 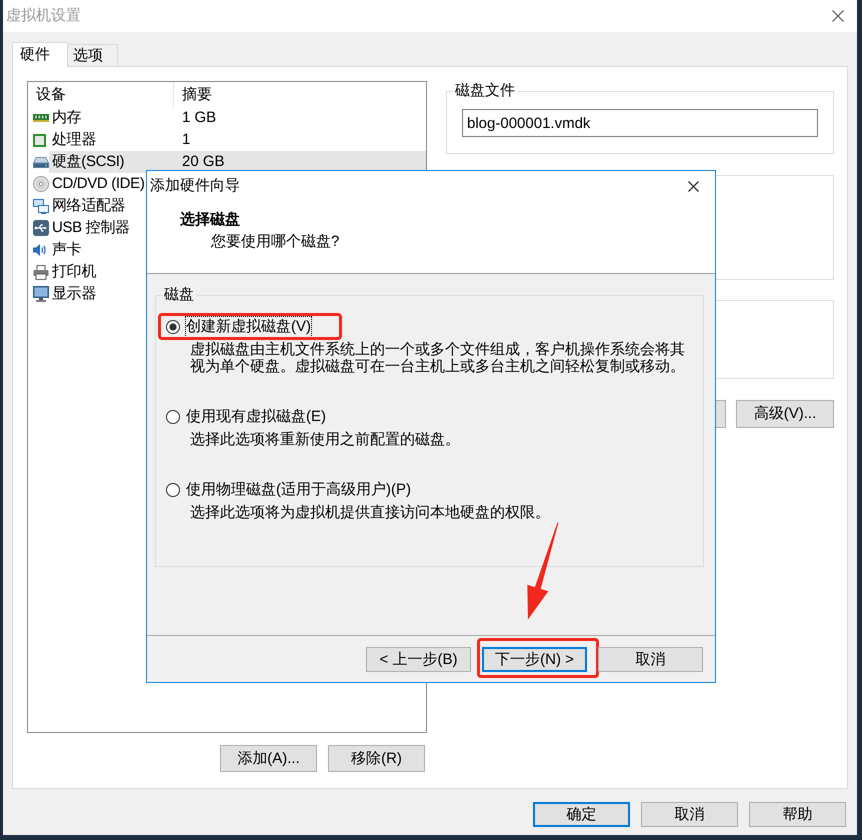 I want to click on device-name: 打印机, so click(x=74, y=272).